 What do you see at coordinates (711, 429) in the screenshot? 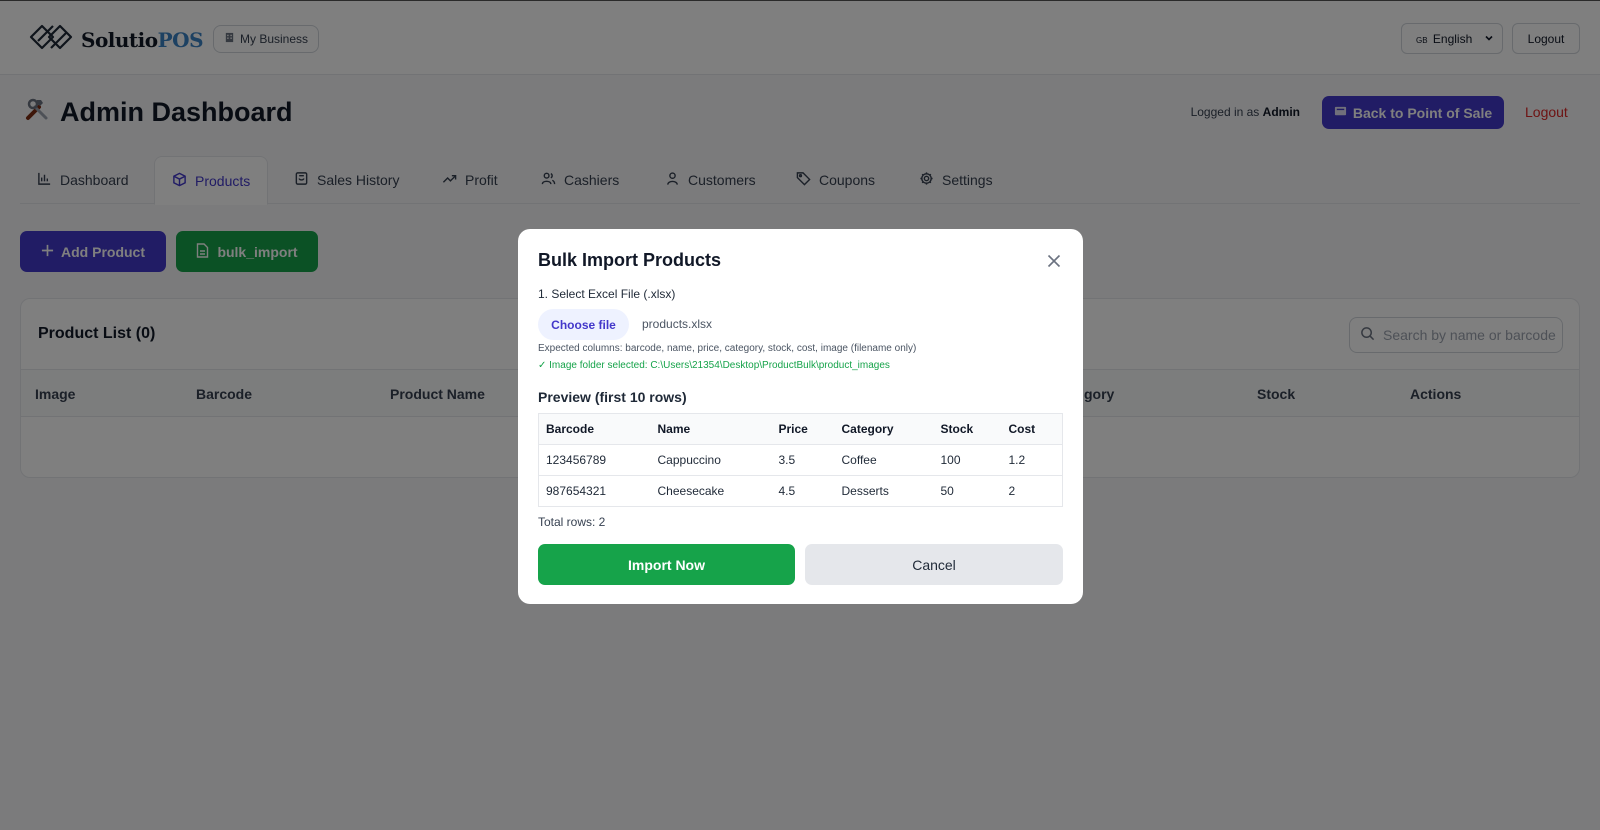
I see `preview-col-name: Name` at bounding box center [711, 429].